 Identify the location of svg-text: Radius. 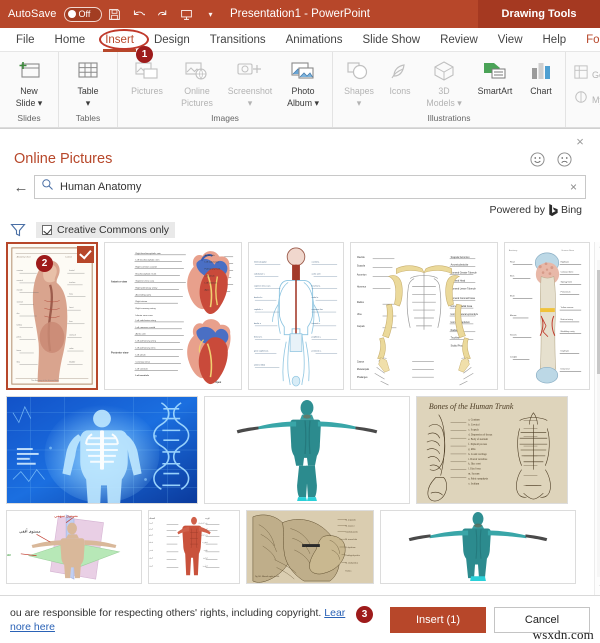
(361, 303).